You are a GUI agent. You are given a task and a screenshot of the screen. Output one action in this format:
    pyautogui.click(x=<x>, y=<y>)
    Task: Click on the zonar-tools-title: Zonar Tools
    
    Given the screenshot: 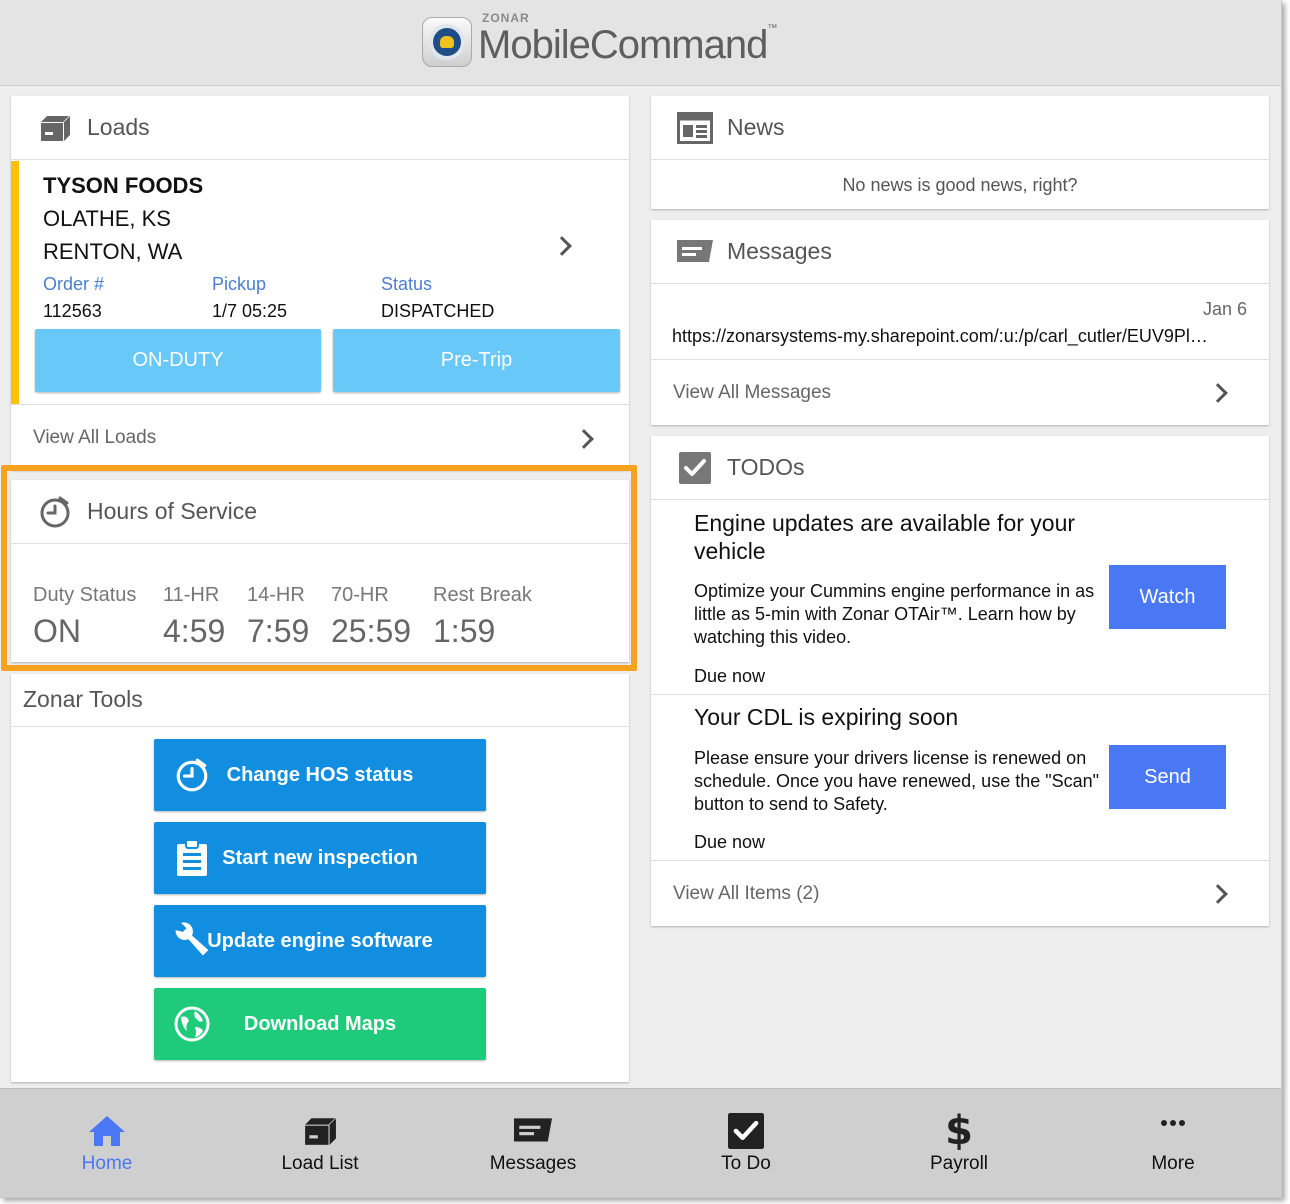 What is the action you would take?
    pyautogui.click(x=83, y=699)
    